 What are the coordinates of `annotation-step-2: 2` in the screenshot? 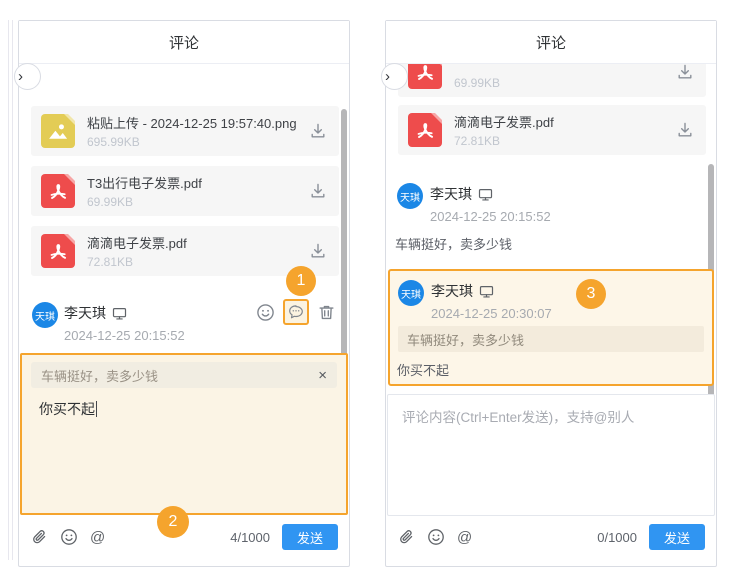 It's located at (173, 522).